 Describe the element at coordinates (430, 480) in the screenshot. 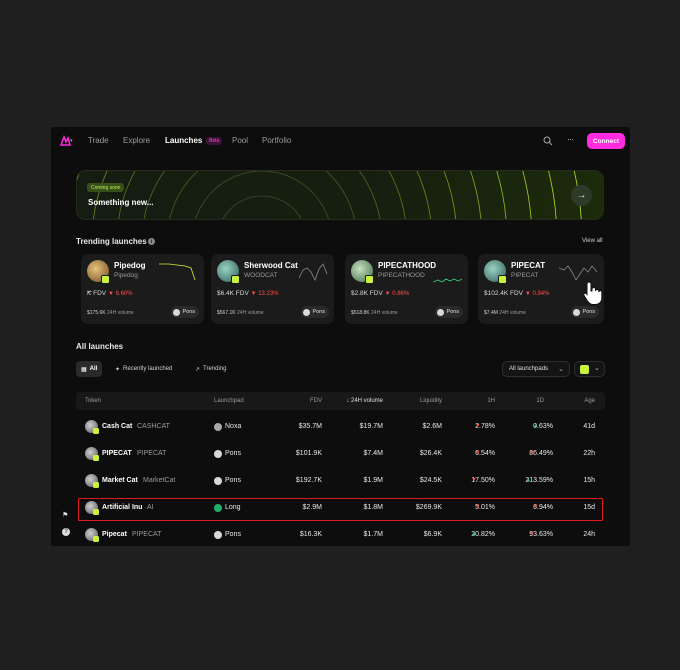

I see `liquidity-value: $24.5K` at that location.